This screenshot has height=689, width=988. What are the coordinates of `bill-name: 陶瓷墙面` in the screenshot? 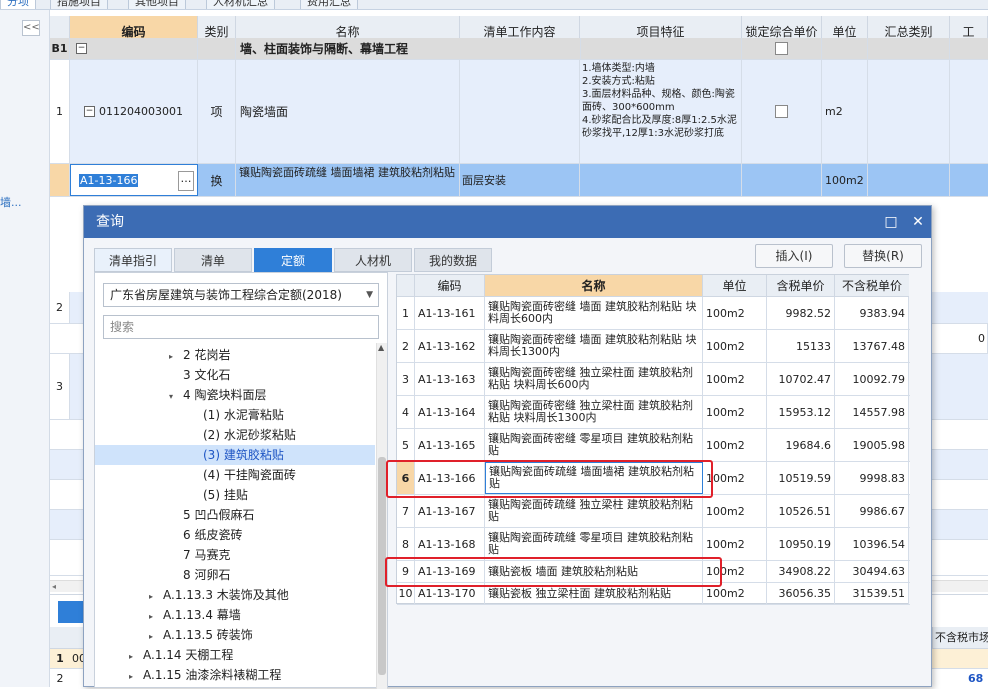 It's located at (348, 111).